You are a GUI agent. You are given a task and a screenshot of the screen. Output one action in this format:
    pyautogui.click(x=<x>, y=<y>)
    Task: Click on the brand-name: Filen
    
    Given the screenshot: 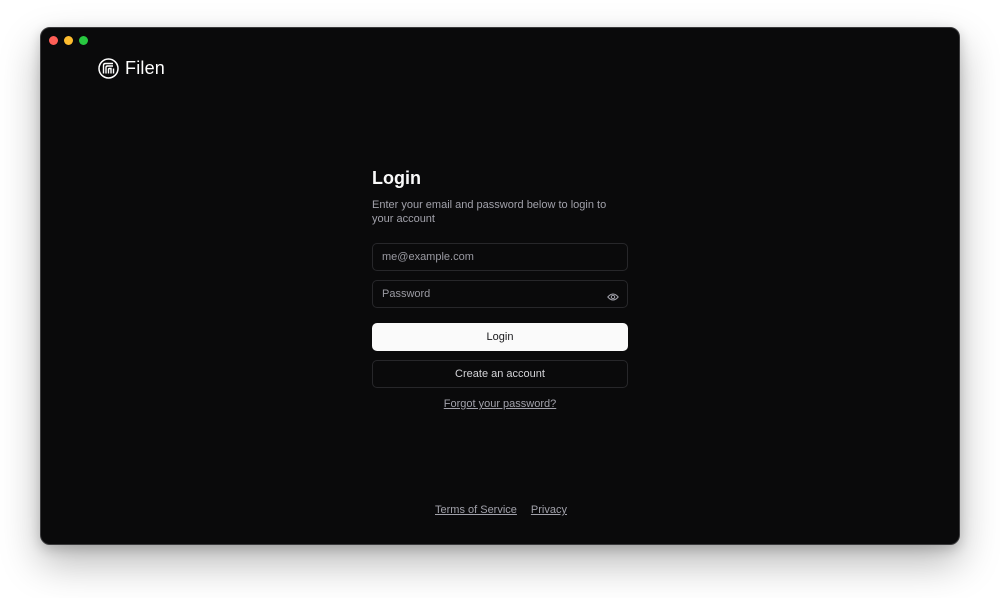 What is the action you would take?
    pyautogui.click(x=145, y=68)
    